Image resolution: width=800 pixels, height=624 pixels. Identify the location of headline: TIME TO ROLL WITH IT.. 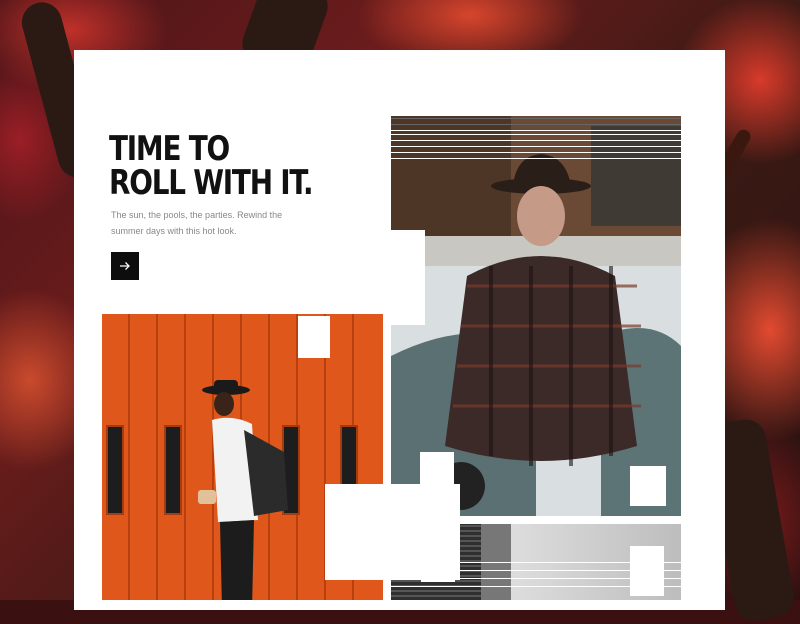
(211, 166).